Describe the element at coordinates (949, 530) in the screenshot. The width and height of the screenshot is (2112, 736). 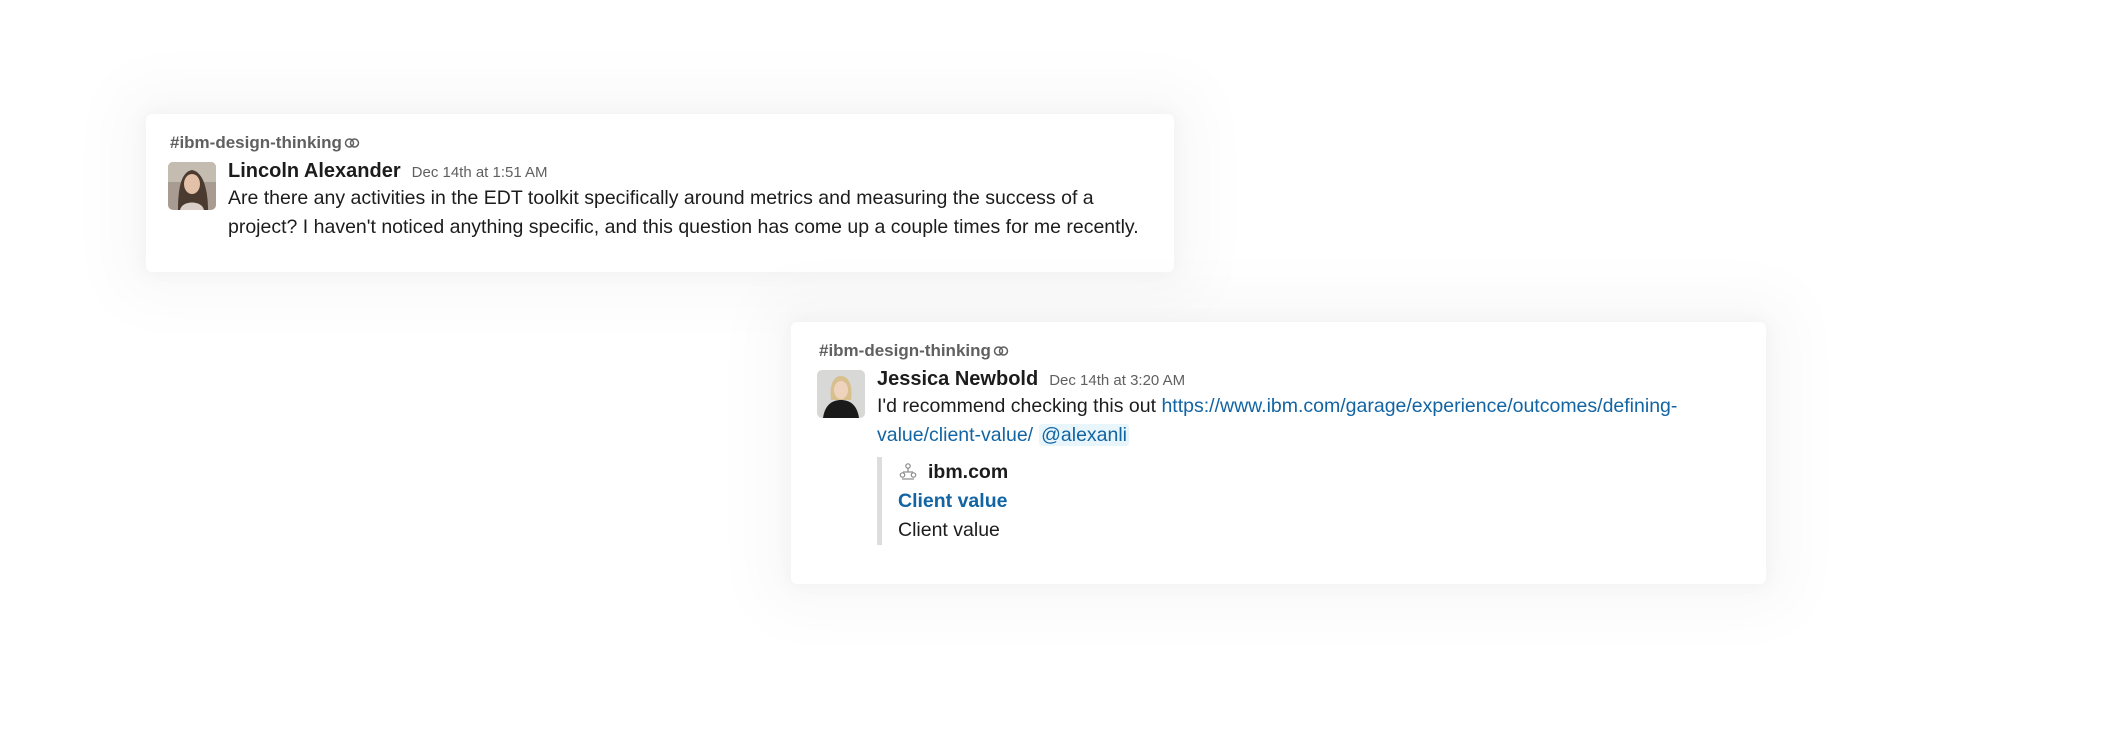
I see `unfurl-description: Client value` at that location.